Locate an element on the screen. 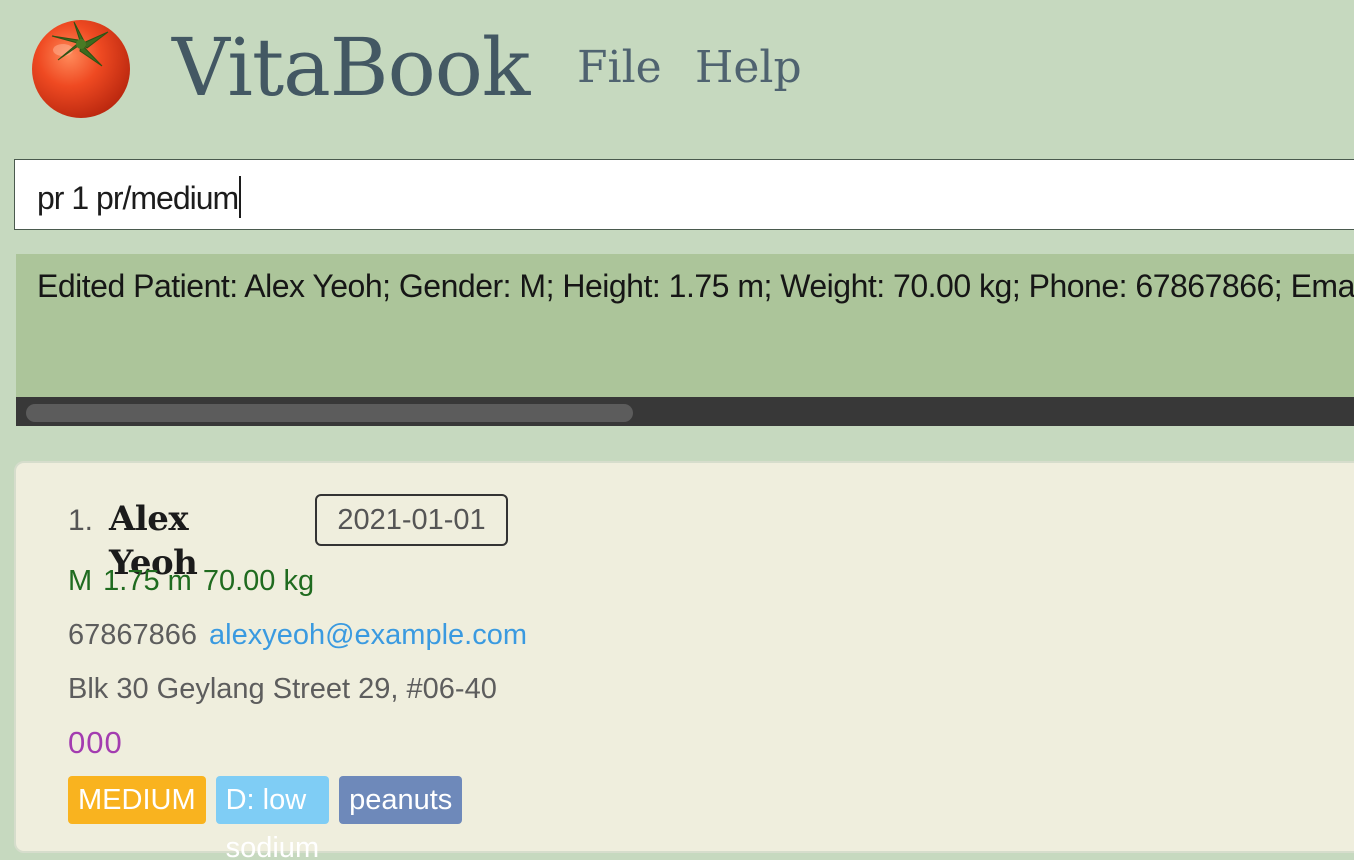  result-horizontal-scrollbar is located at coordinates (685, 411).